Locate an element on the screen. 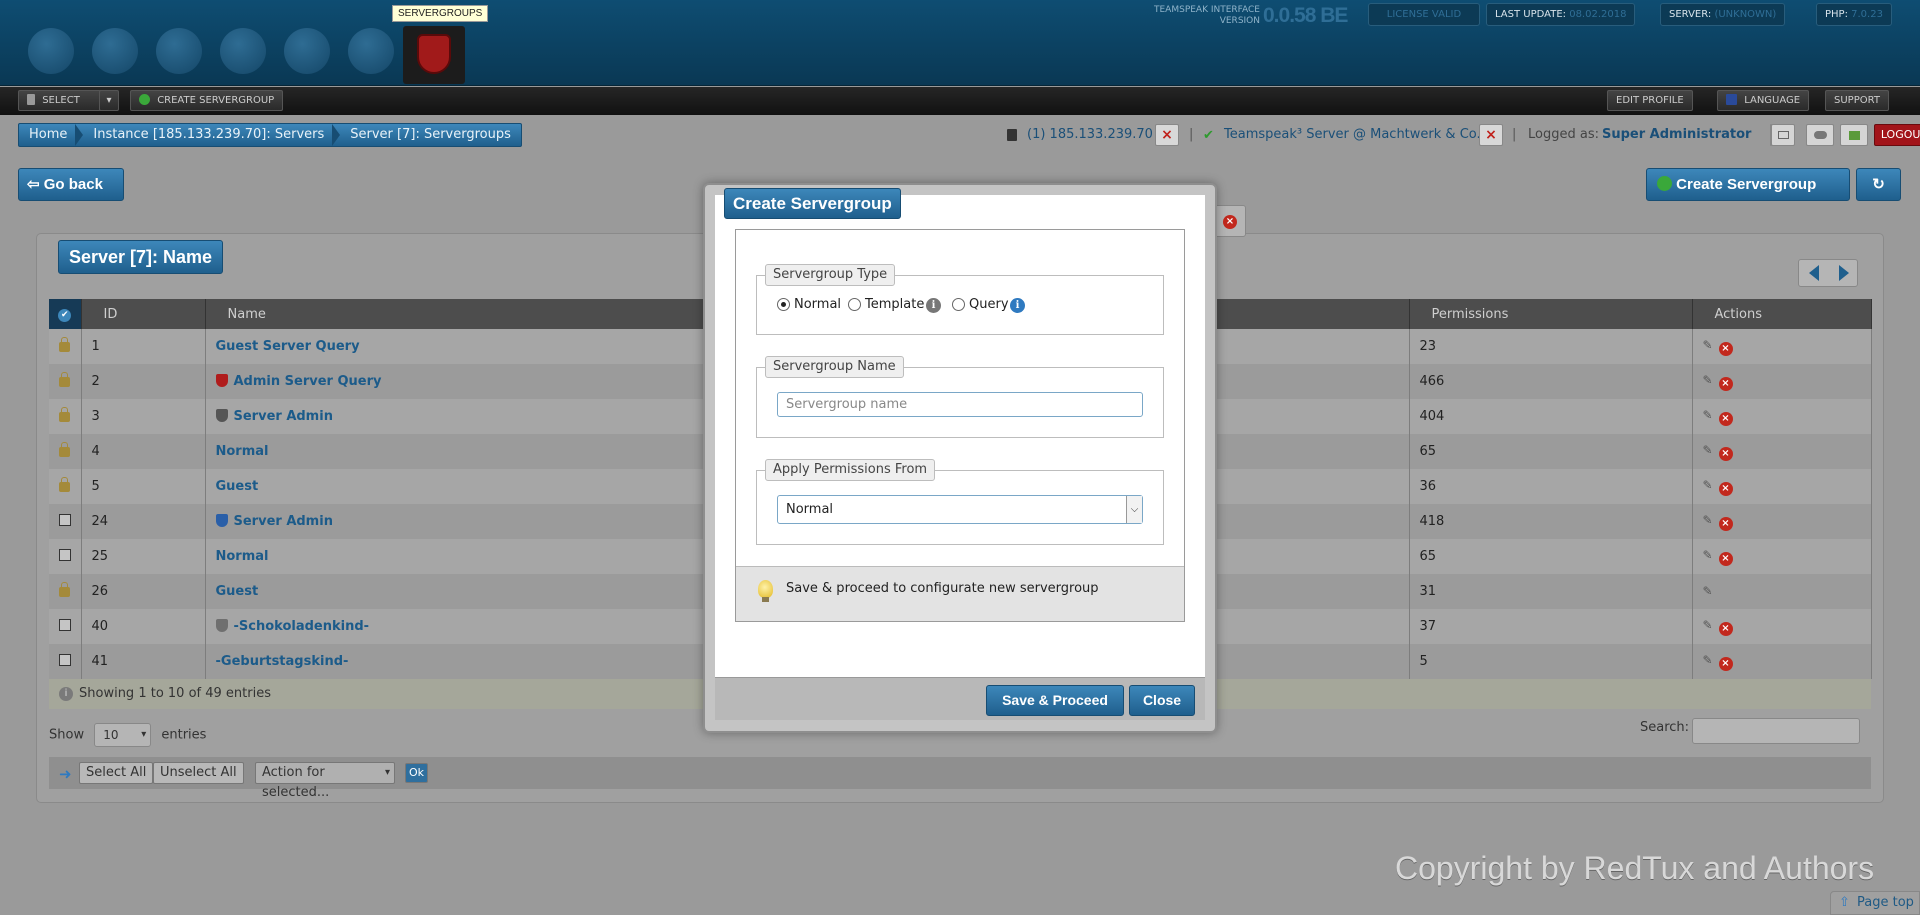 The image size is (1920, 915). permissions-cell: 36 is located at coordinates (1551, 486).